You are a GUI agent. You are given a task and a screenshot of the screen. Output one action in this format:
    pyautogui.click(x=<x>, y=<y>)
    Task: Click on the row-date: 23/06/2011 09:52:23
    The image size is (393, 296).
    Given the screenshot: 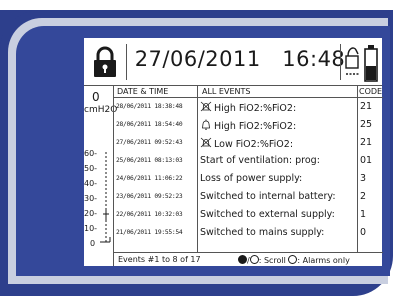 What is the action you would take?
    pyautogui.click(x=149, y=196)
    